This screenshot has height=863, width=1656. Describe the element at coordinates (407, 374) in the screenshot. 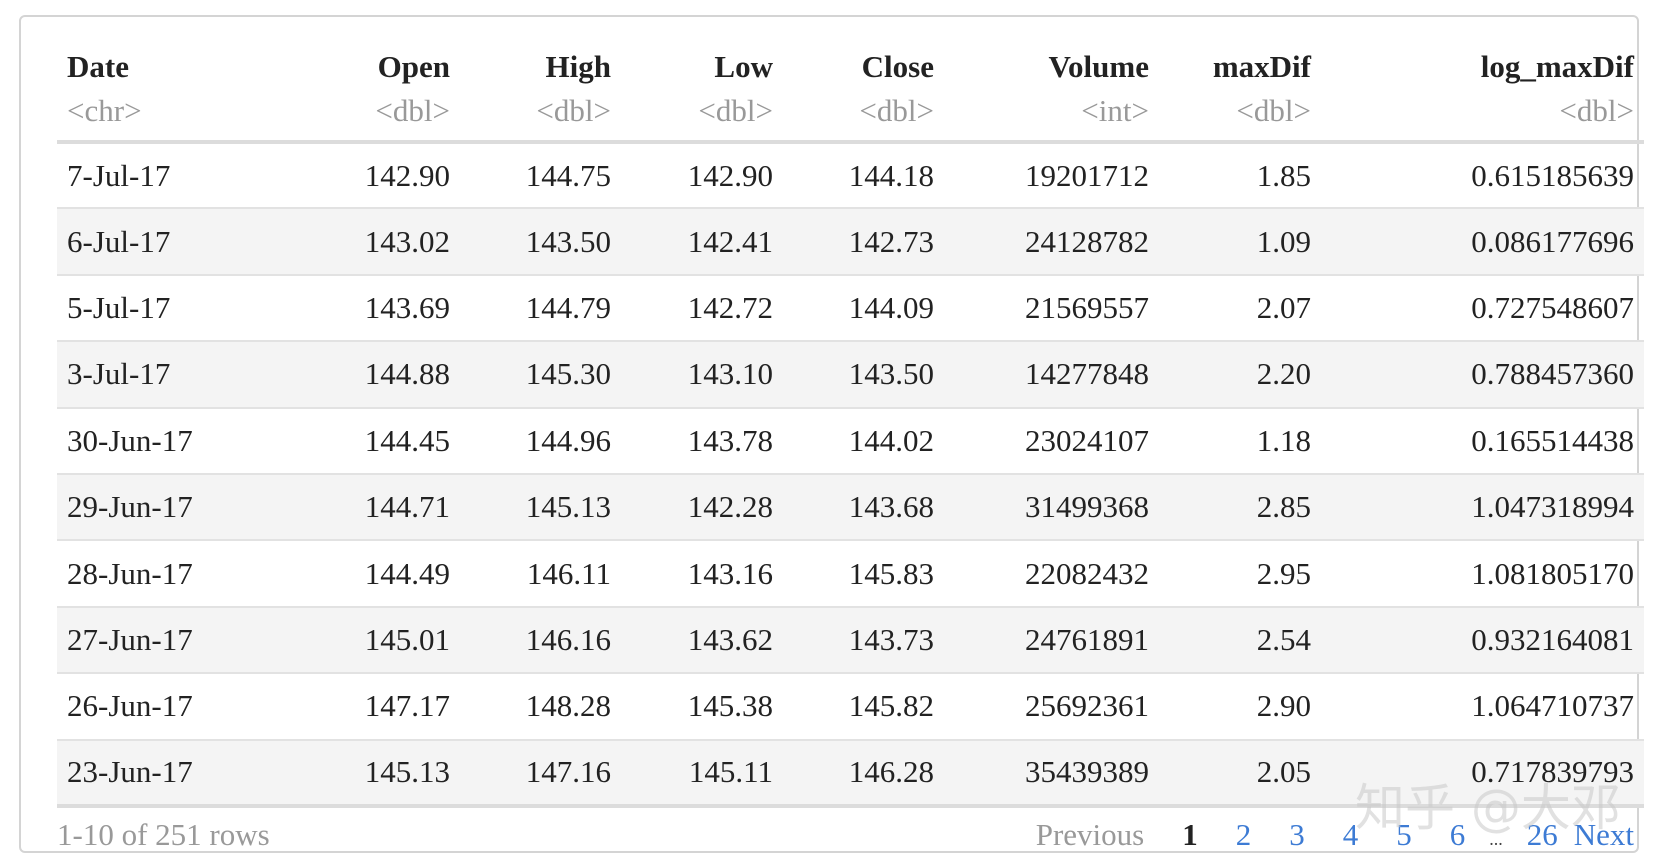

I see `cell-open: 144.88` at that location.